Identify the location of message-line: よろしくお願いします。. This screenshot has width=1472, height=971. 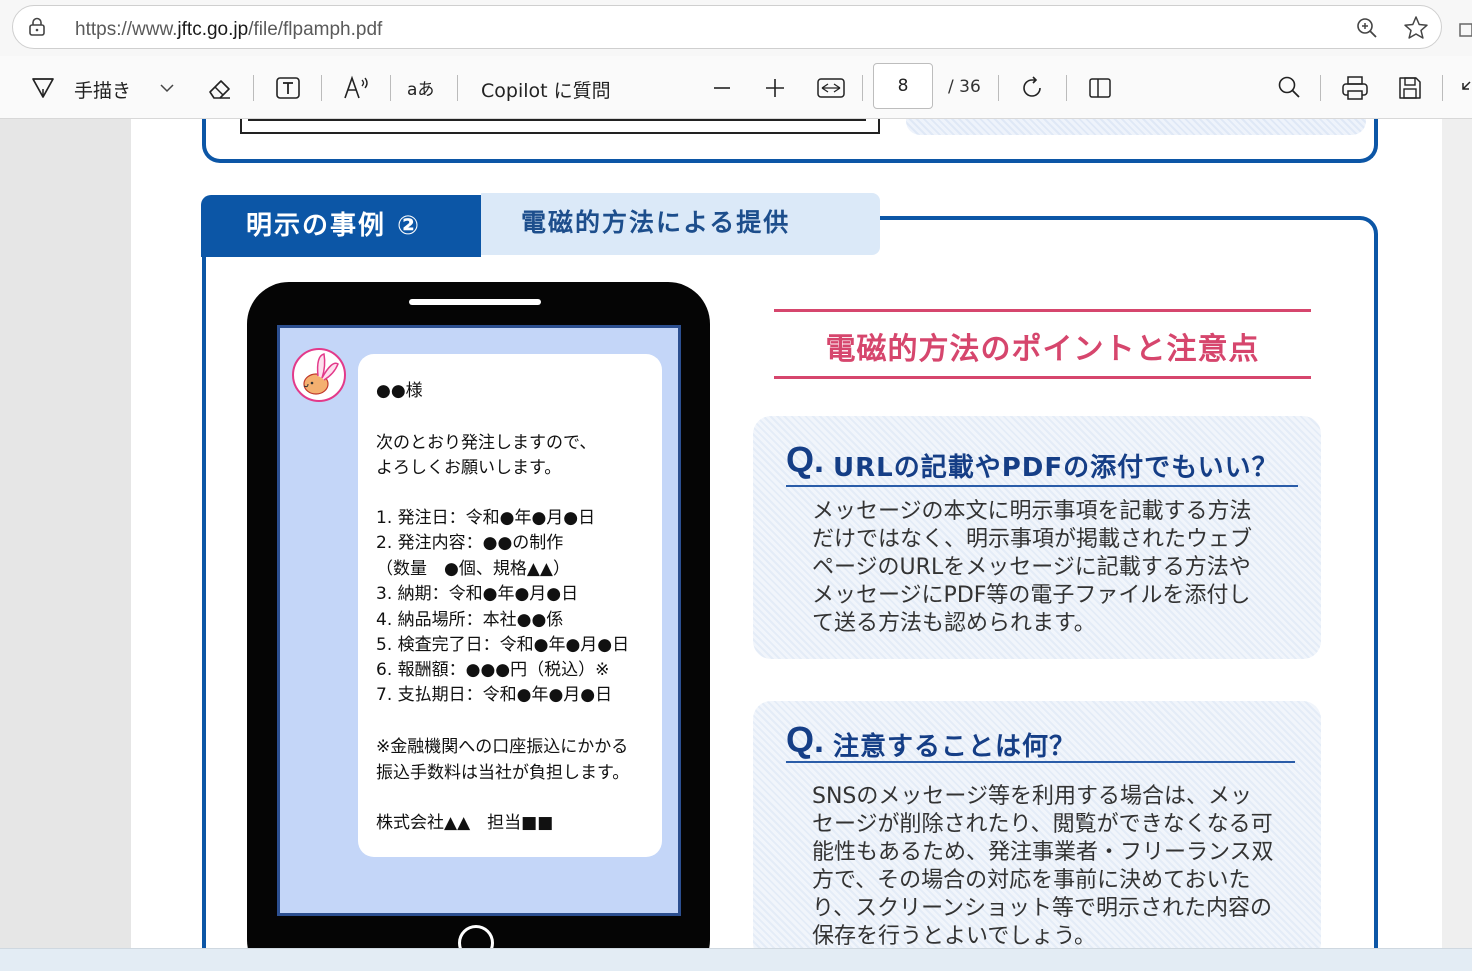
(469, 468).